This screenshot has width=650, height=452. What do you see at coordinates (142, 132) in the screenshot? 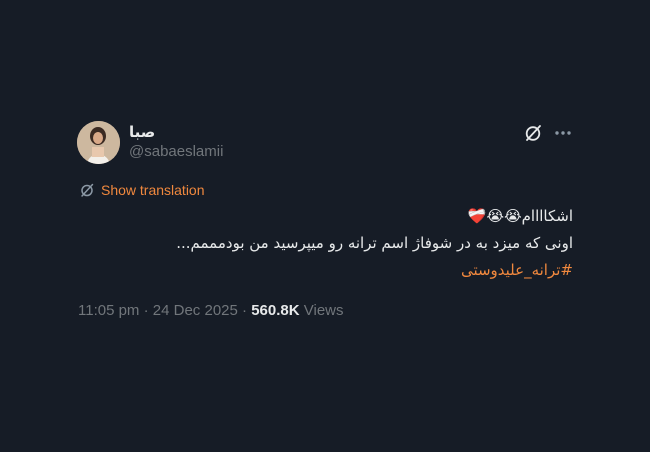
I see `display-name: صبا` at bounding box center [142, 132].